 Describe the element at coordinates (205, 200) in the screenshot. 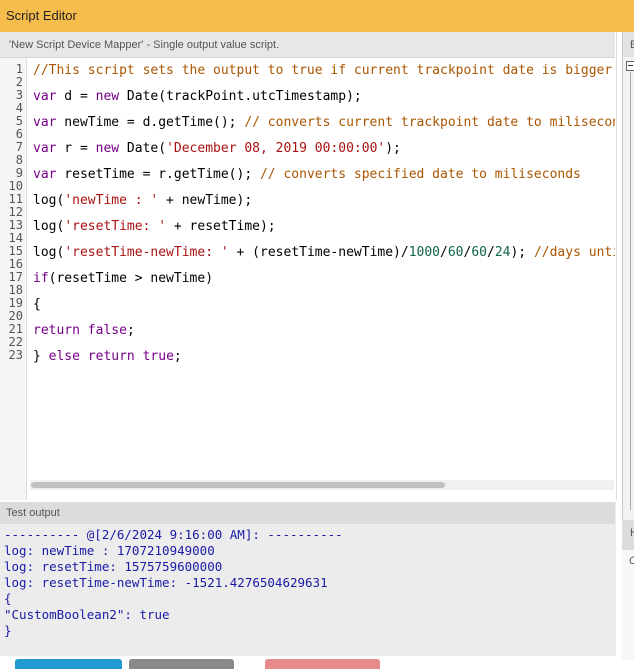

I see `code-token: + newTime);` at that location.